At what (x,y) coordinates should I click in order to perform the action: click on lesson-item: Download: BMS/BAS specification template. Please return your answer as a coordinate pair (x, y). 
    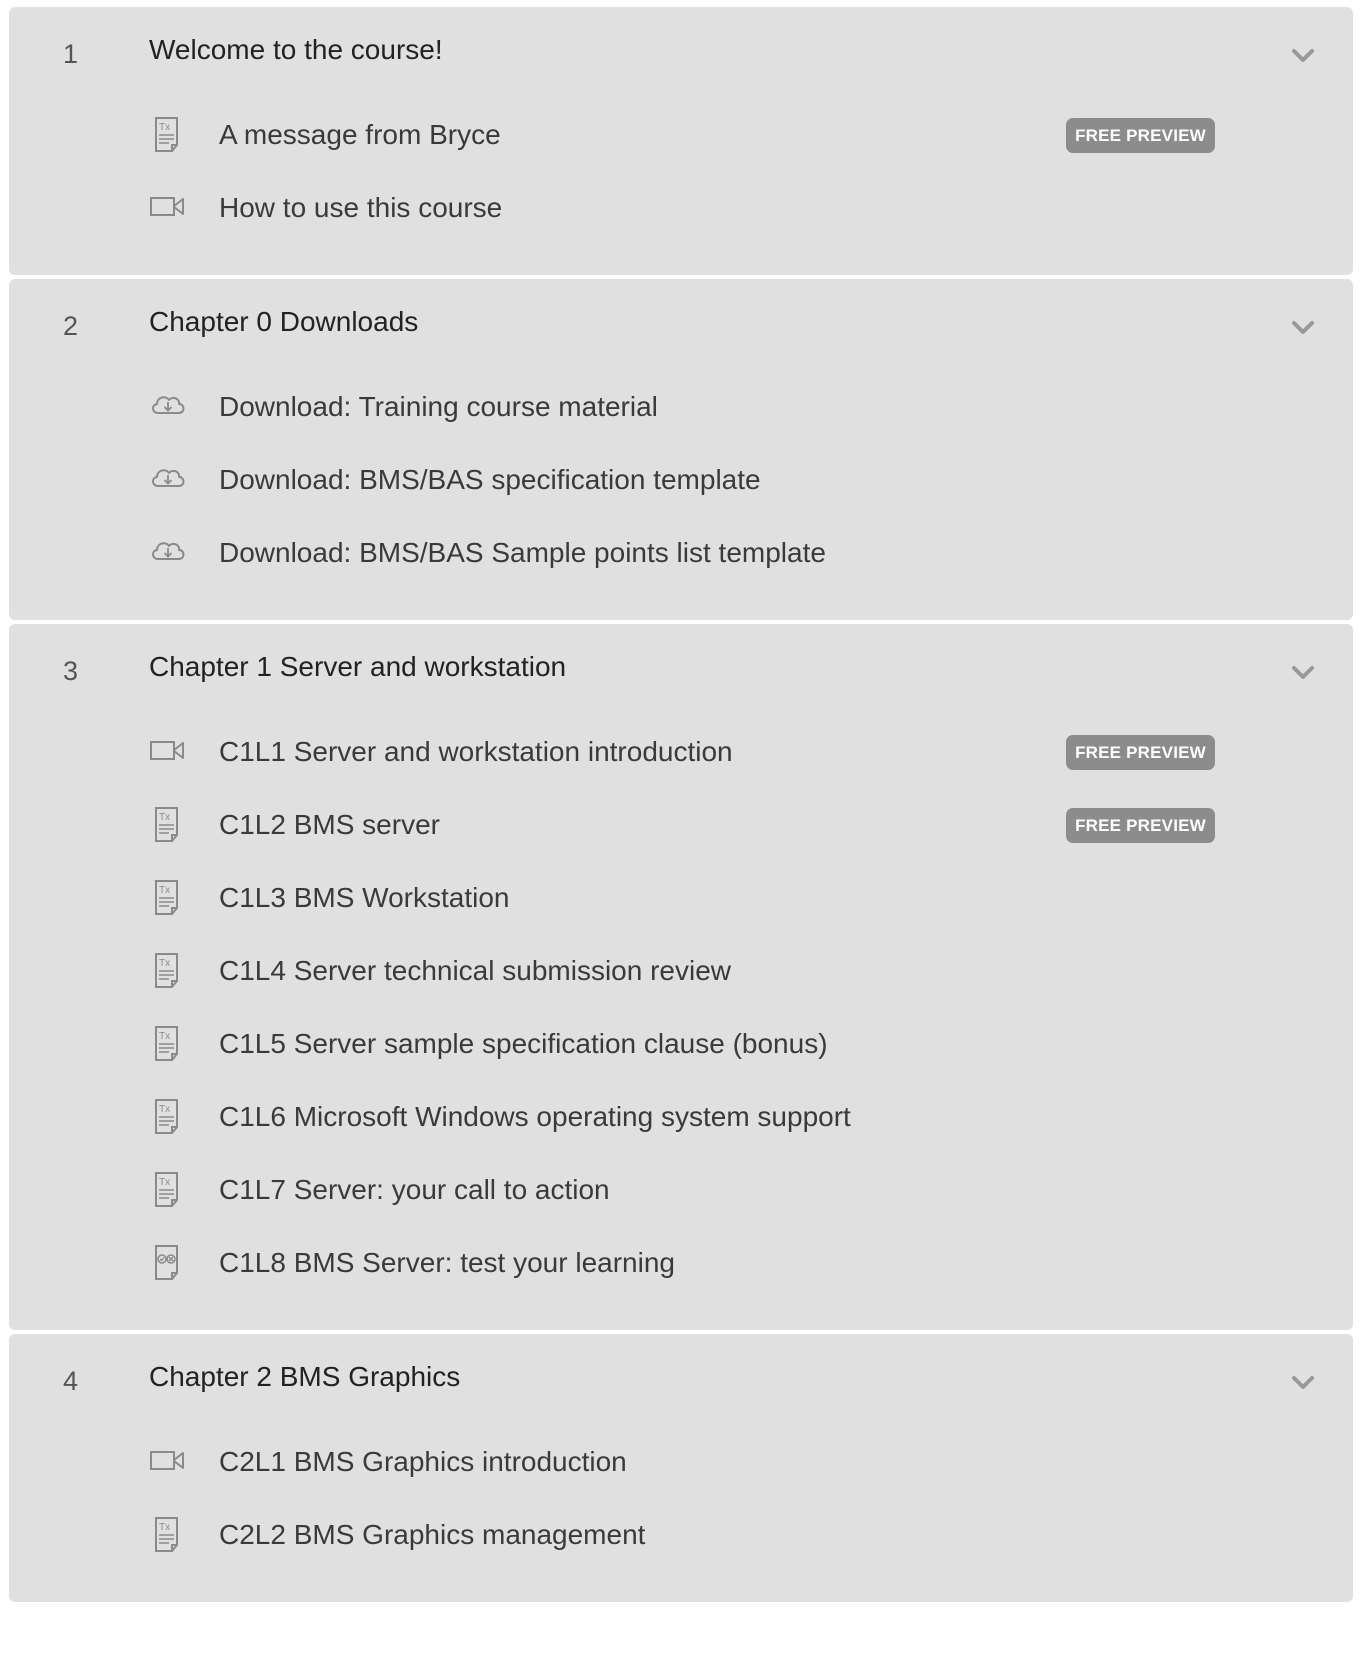
    Looking at the image, I should click on (681, 480).